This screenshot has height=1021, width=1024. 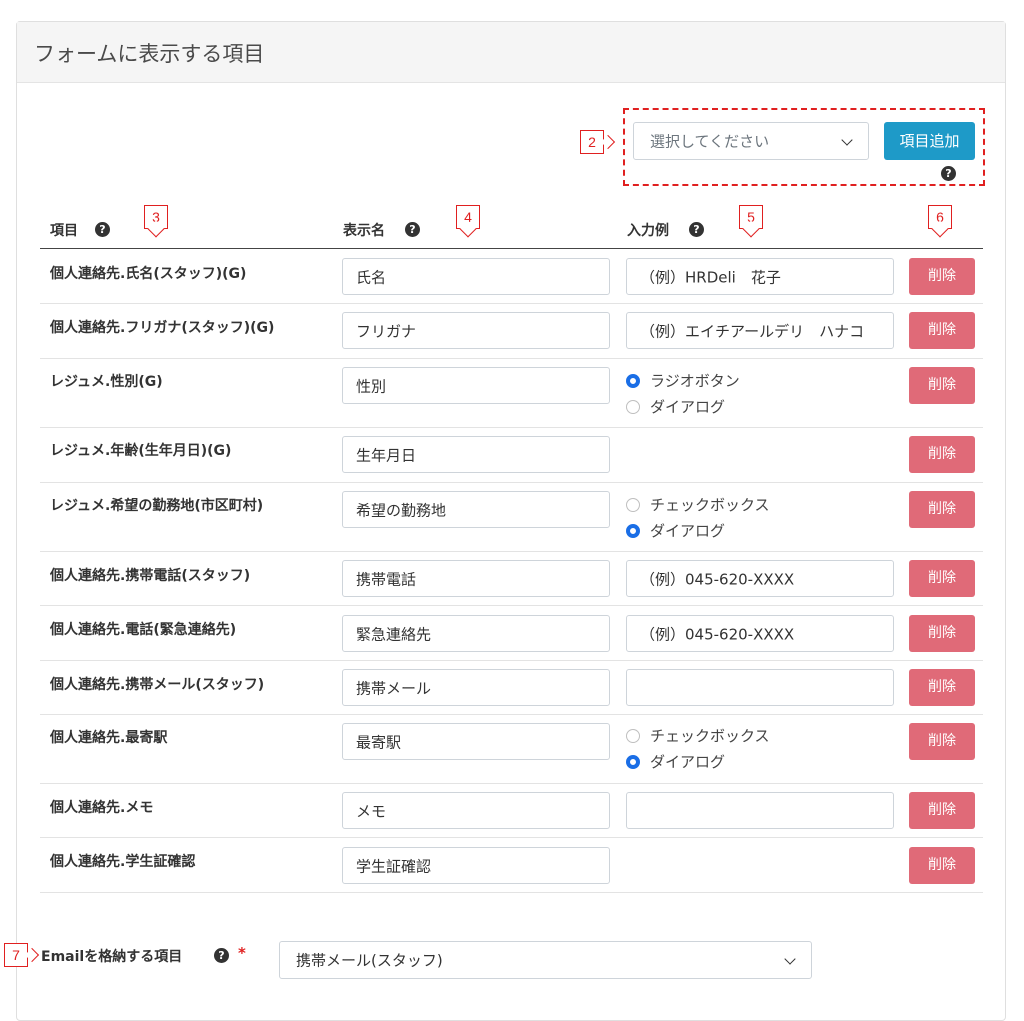 What do you see at coordinates (143, 630) in the screenshot?
I see `row-item-label: 個人連絡先.電話(緊急連絡先)` at bounding box center [143, 630].